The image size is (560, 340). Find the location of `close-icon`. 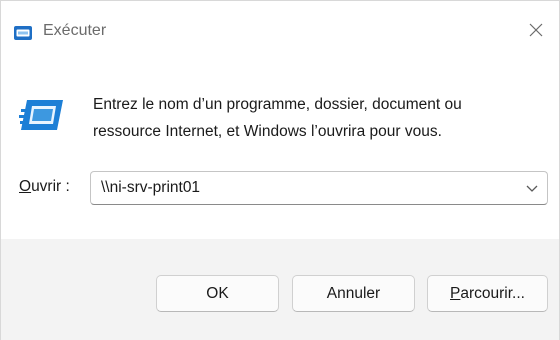

close-icon is located at coordinates (536, 32).